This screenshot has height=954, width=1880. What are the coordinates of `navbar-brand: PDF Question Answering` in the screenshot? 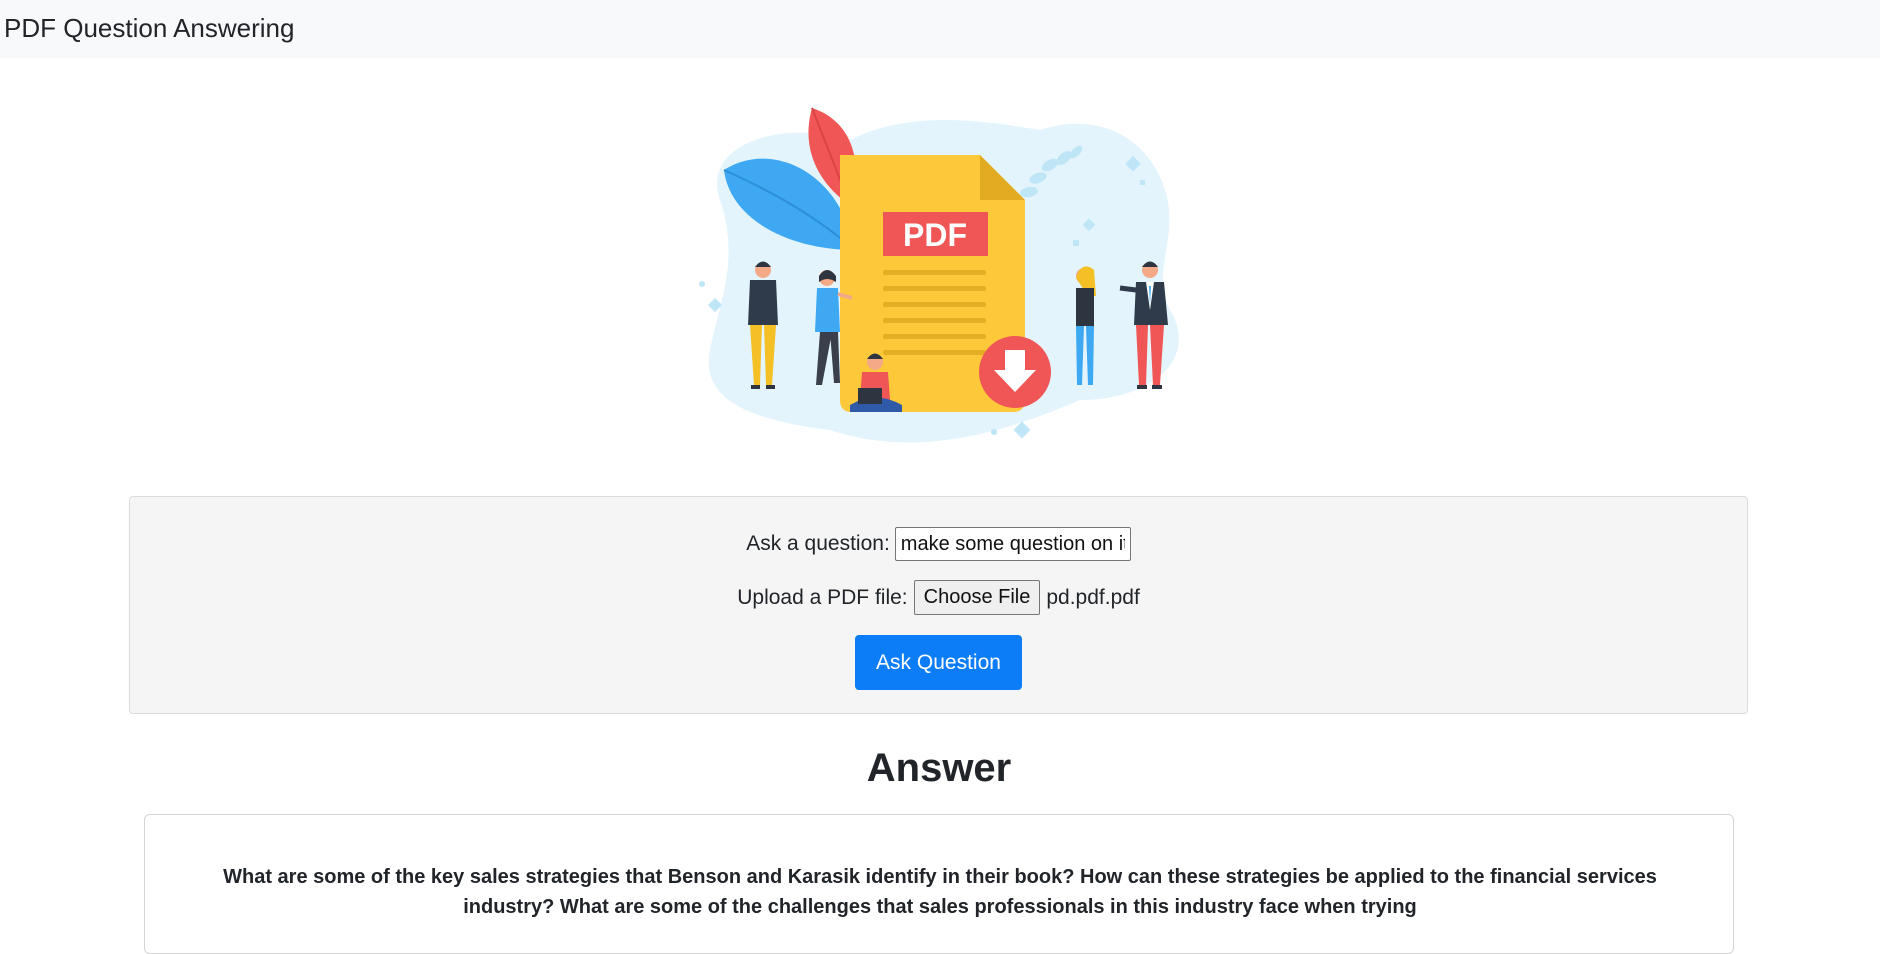 It's located at (149, 28).